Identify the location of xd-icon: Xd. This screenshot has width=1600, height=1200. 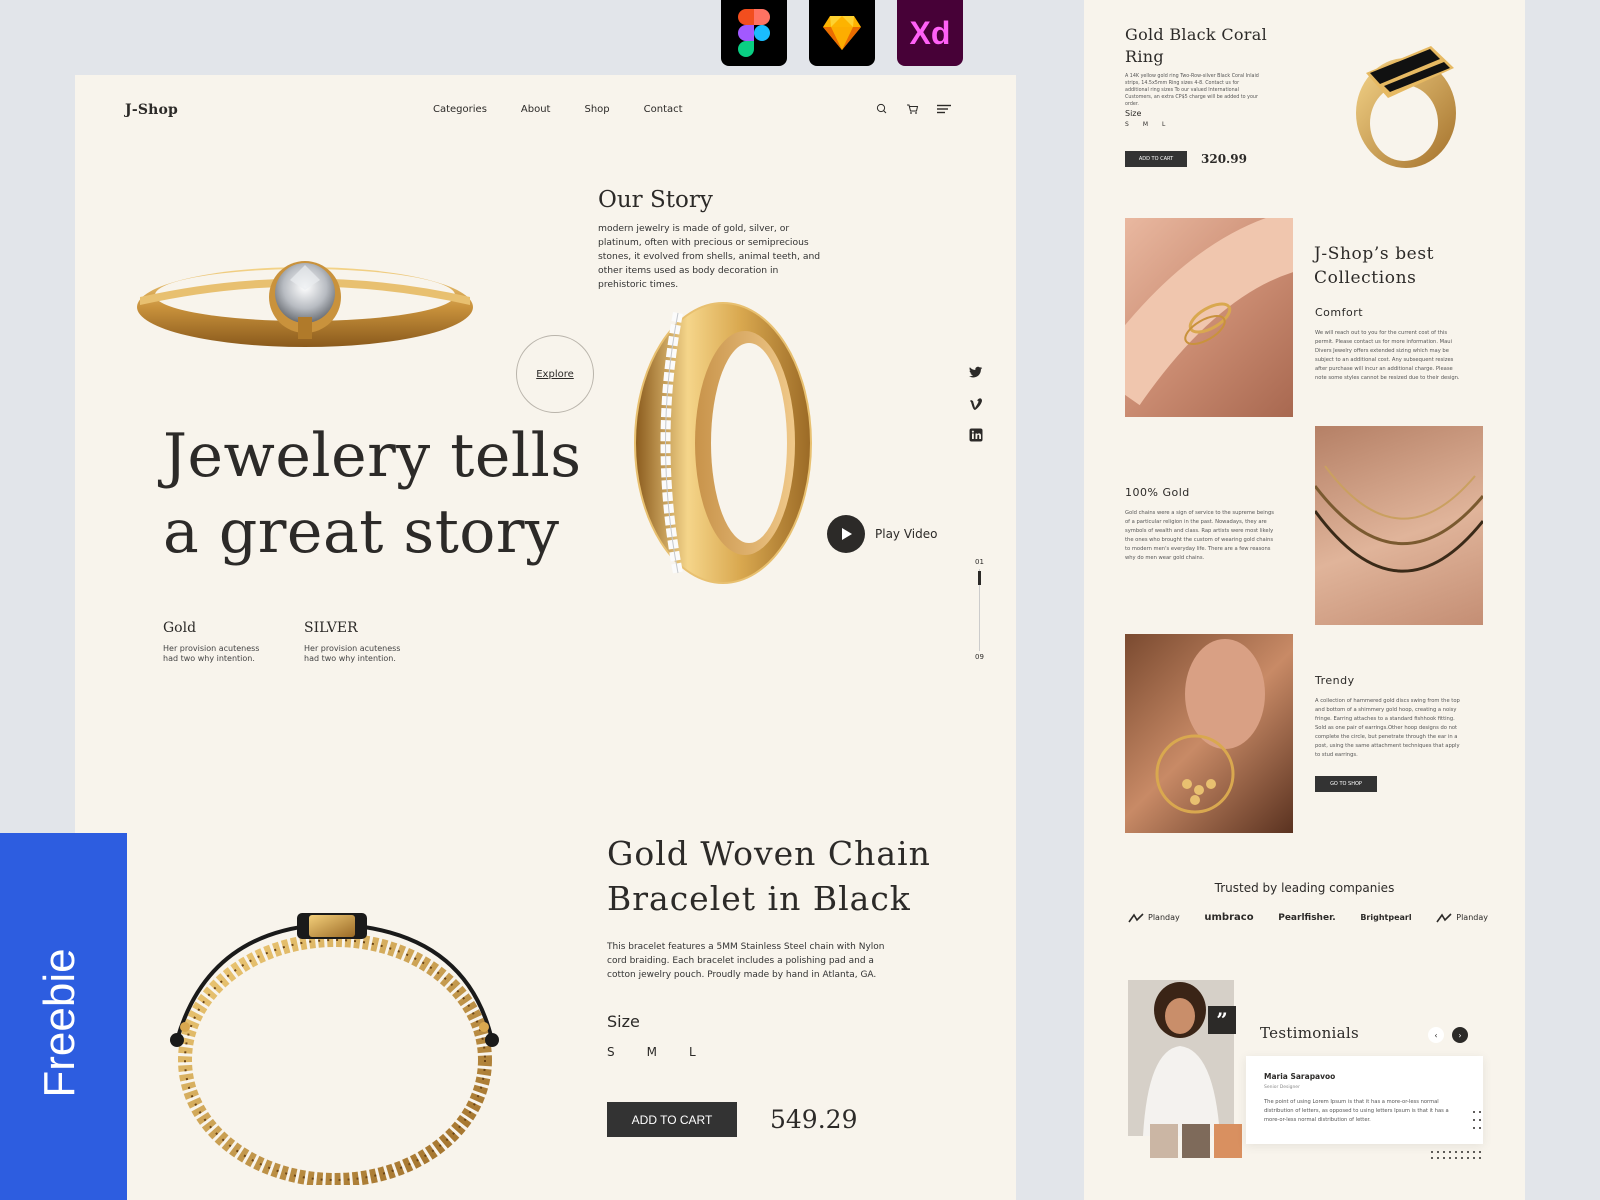
(930, 33).